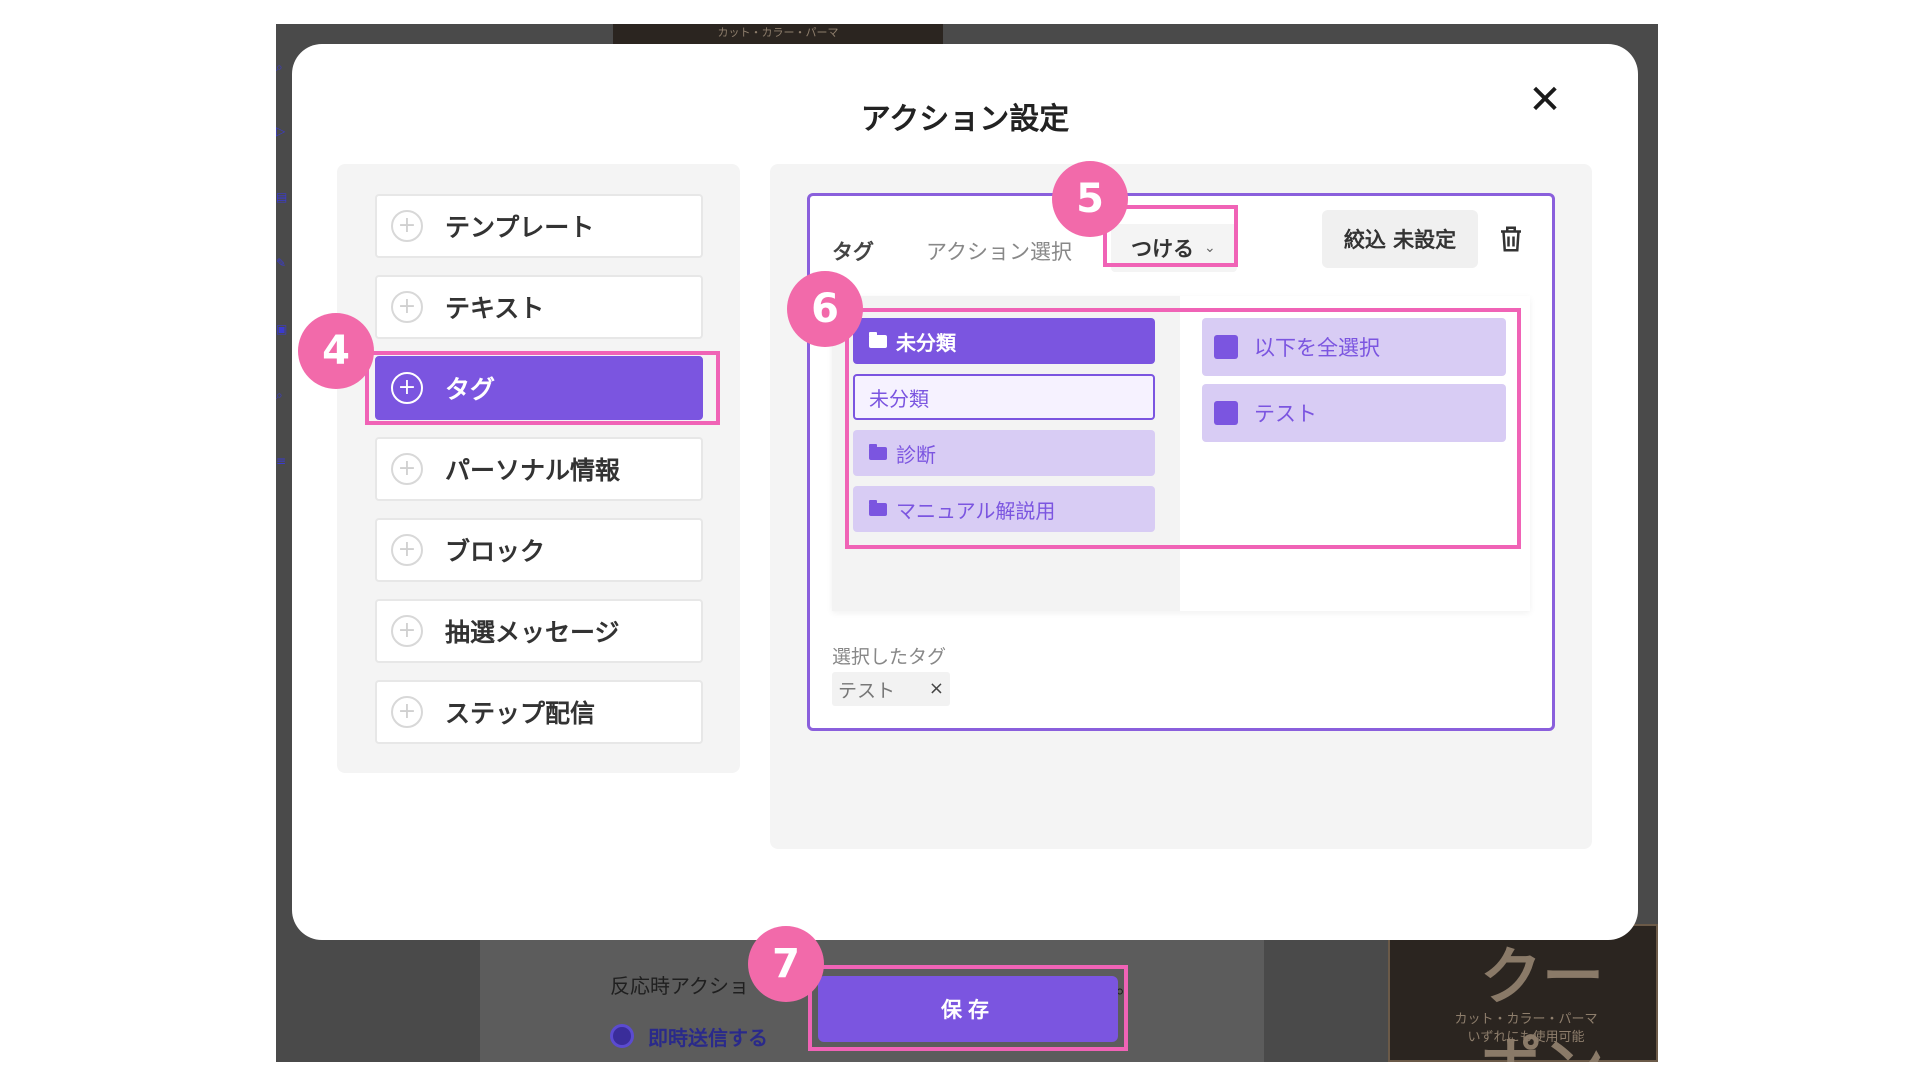 This screenshot has height=1080, width=1920. I want to click on step-badge: 5, so click(1090, 199).